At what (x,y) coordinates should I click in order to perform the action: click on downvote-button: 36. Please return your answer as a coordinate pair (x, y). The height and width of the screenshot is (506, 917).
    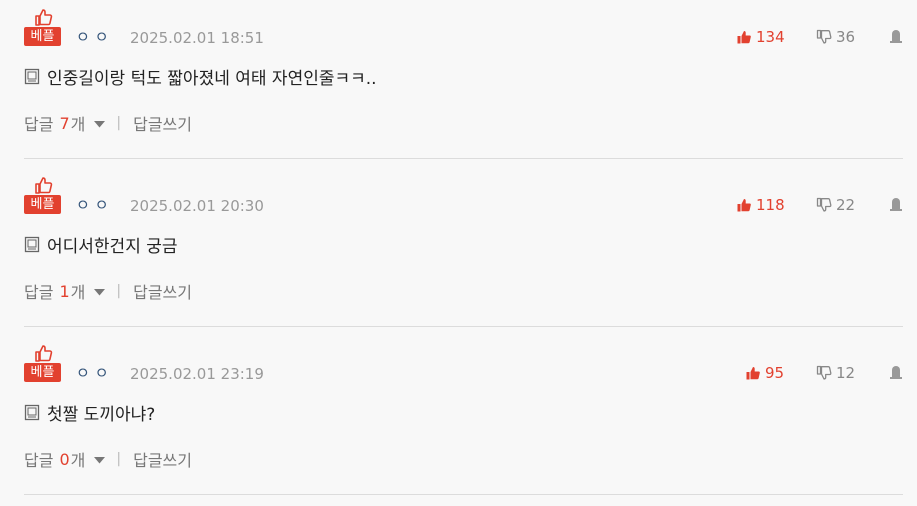
    Looking at the image, I should click on (835, 37).